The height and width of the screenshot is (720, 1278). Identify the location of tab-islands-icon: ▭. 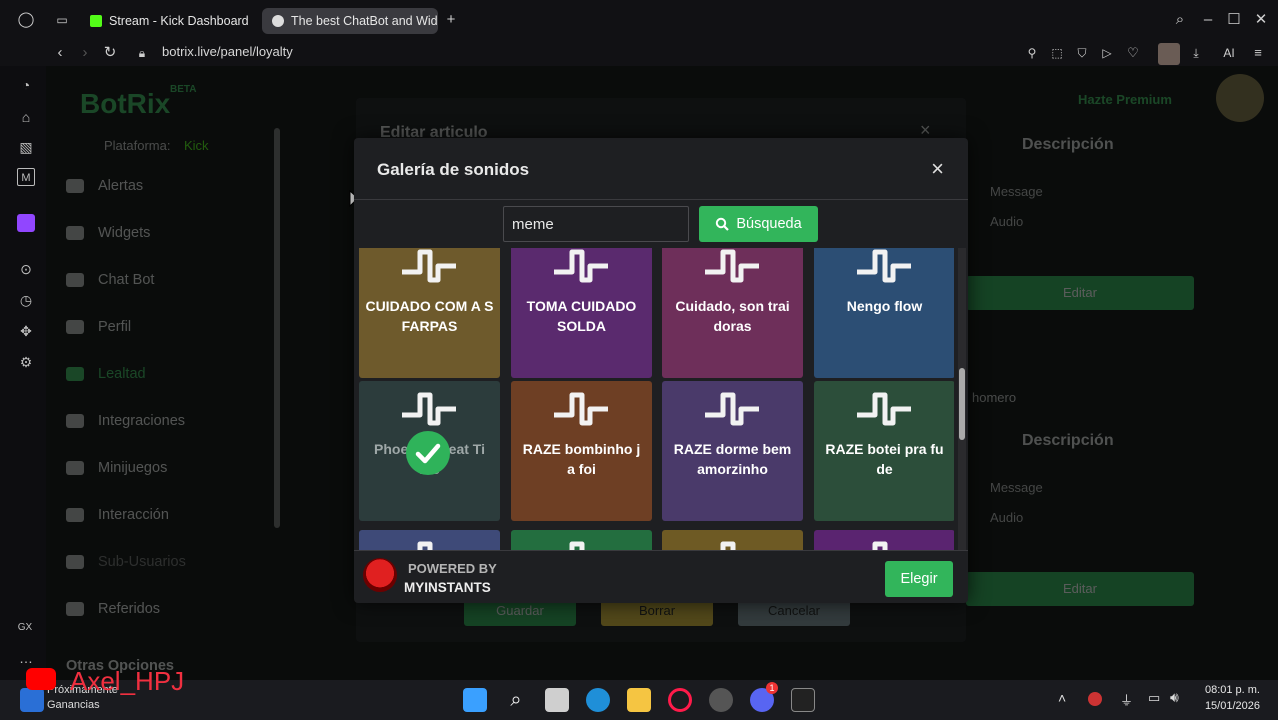
(62, 20).